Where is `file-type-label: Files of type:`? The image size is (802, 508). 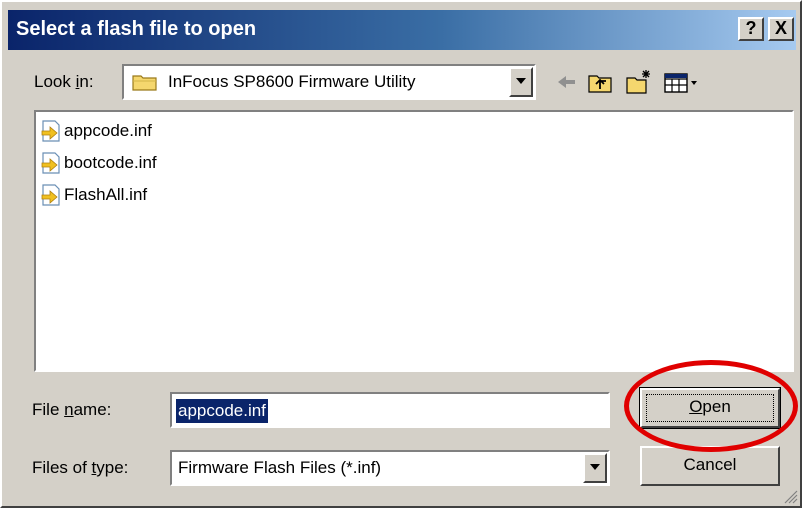 file-type-label: Files of type: is located at coordinates (80, 468).